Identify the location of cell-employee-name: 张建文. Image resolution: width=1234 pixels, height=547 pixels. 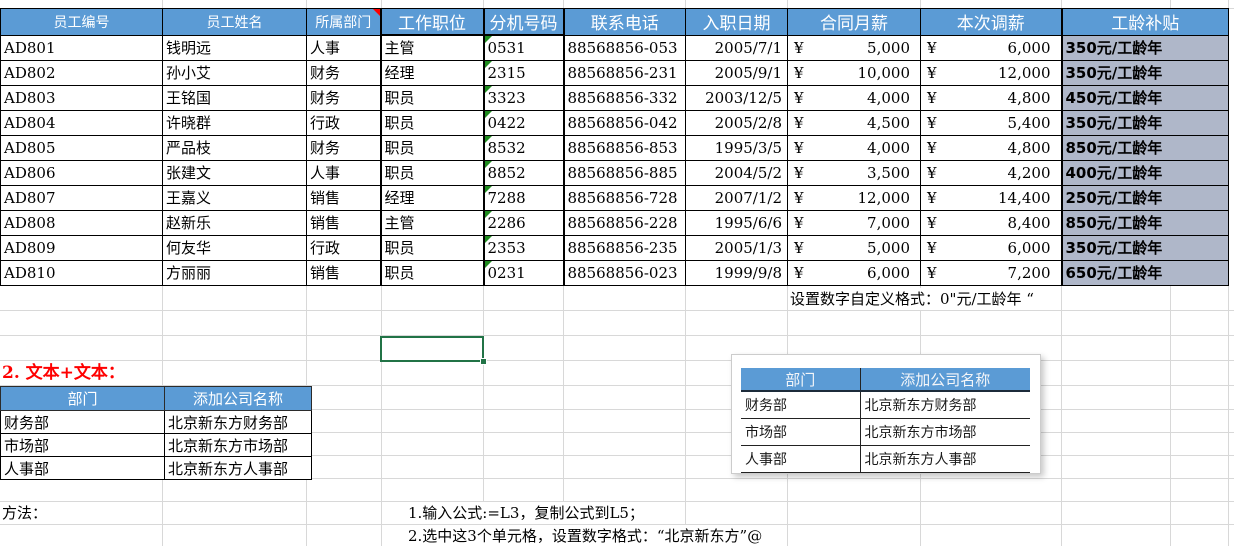
(234, 172).